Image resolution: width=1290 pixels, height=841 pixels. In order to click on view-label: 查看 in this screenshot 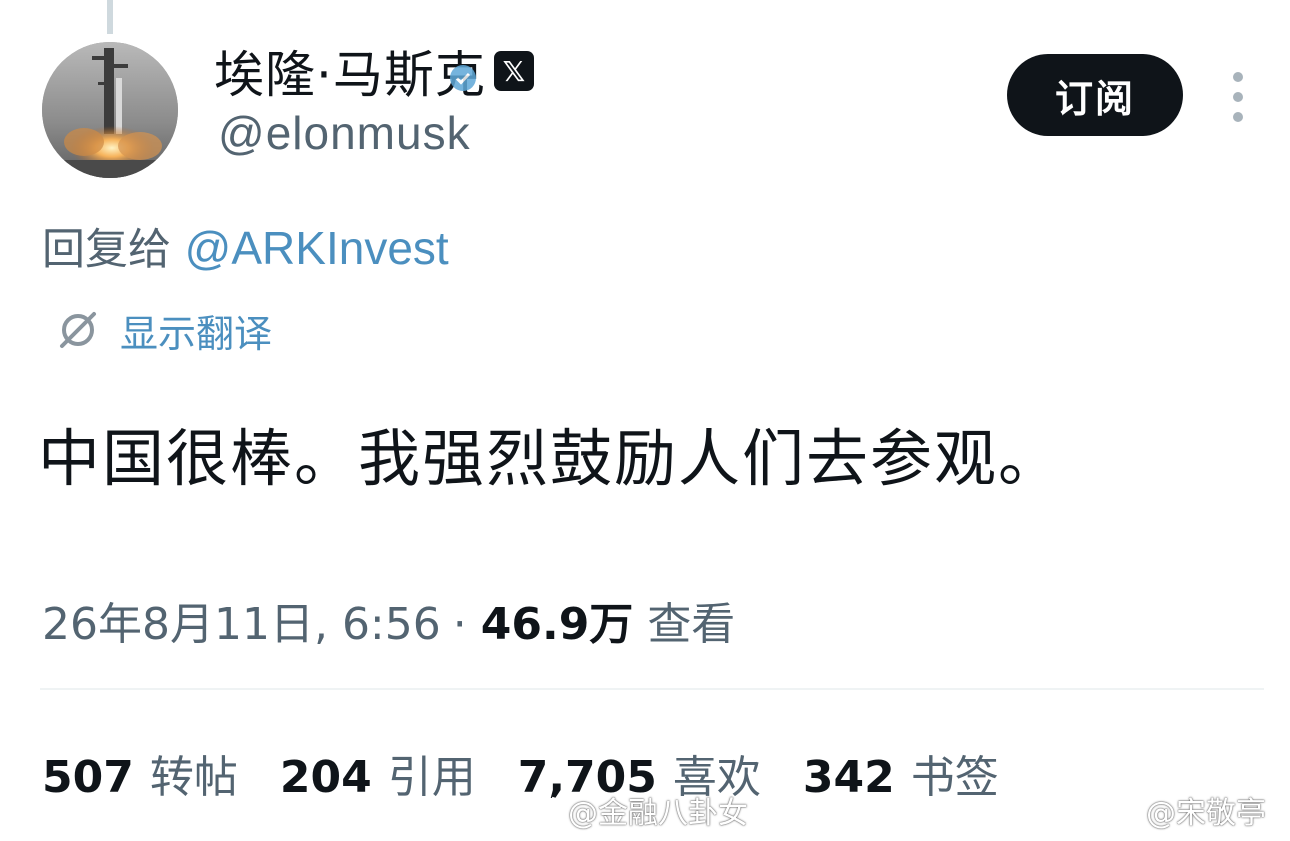, I will do `click(691, 624)`.